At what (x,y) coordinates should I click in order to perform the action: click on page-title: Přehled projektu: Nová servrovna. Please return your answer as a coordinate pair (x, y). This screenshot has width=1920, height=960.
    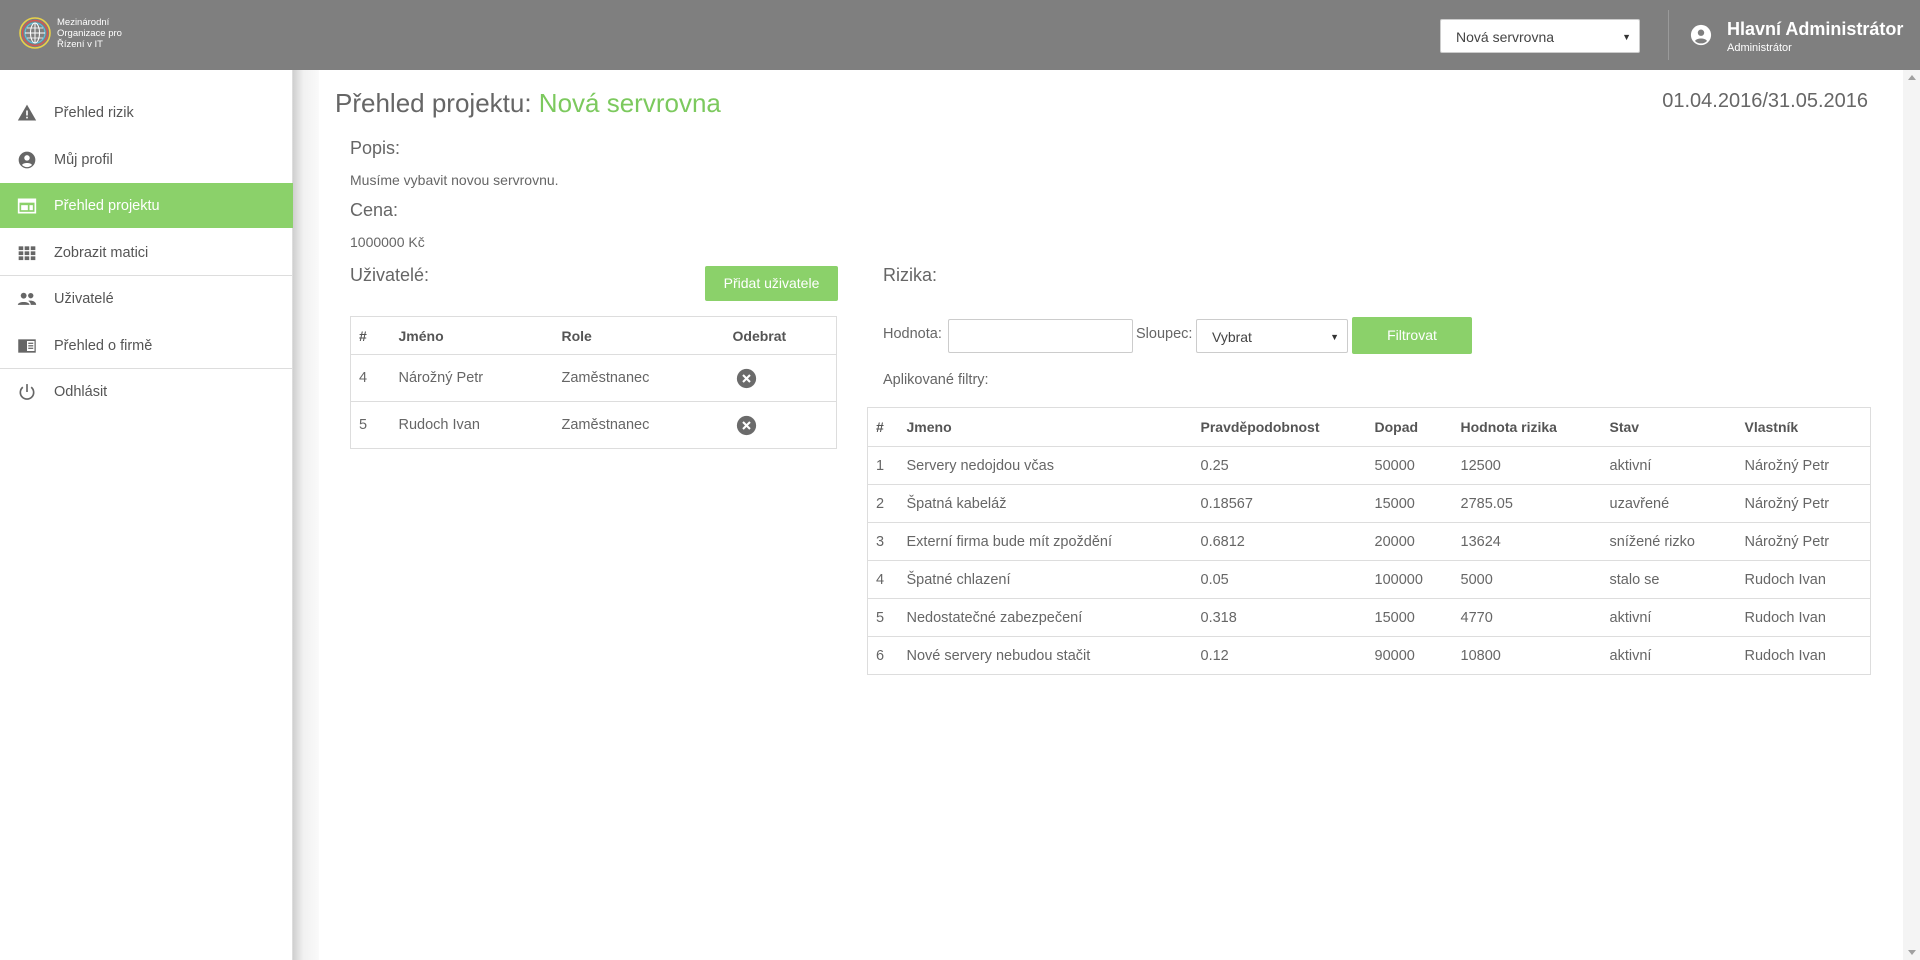
    Looking at the image, I should click on (528, 103).